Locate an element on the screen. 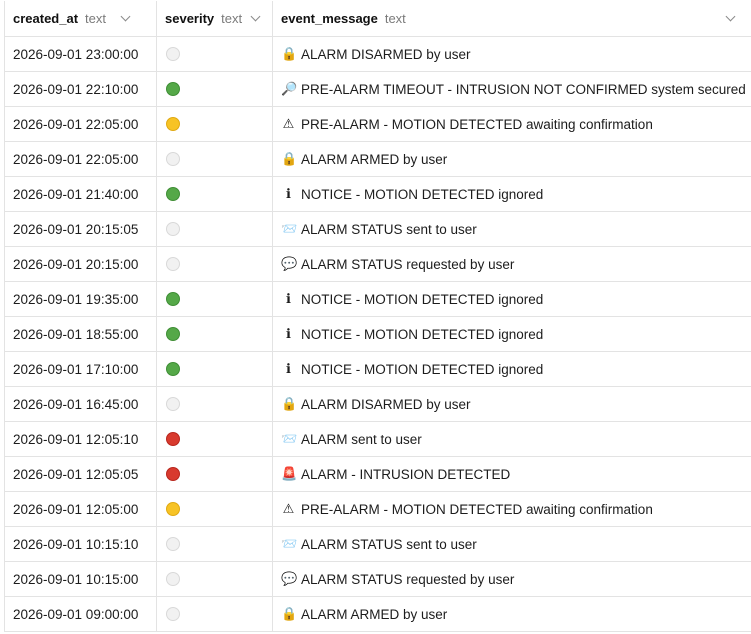 The image size is (751, 634). info-icon: ℹ is located at coordinates (288, 194).